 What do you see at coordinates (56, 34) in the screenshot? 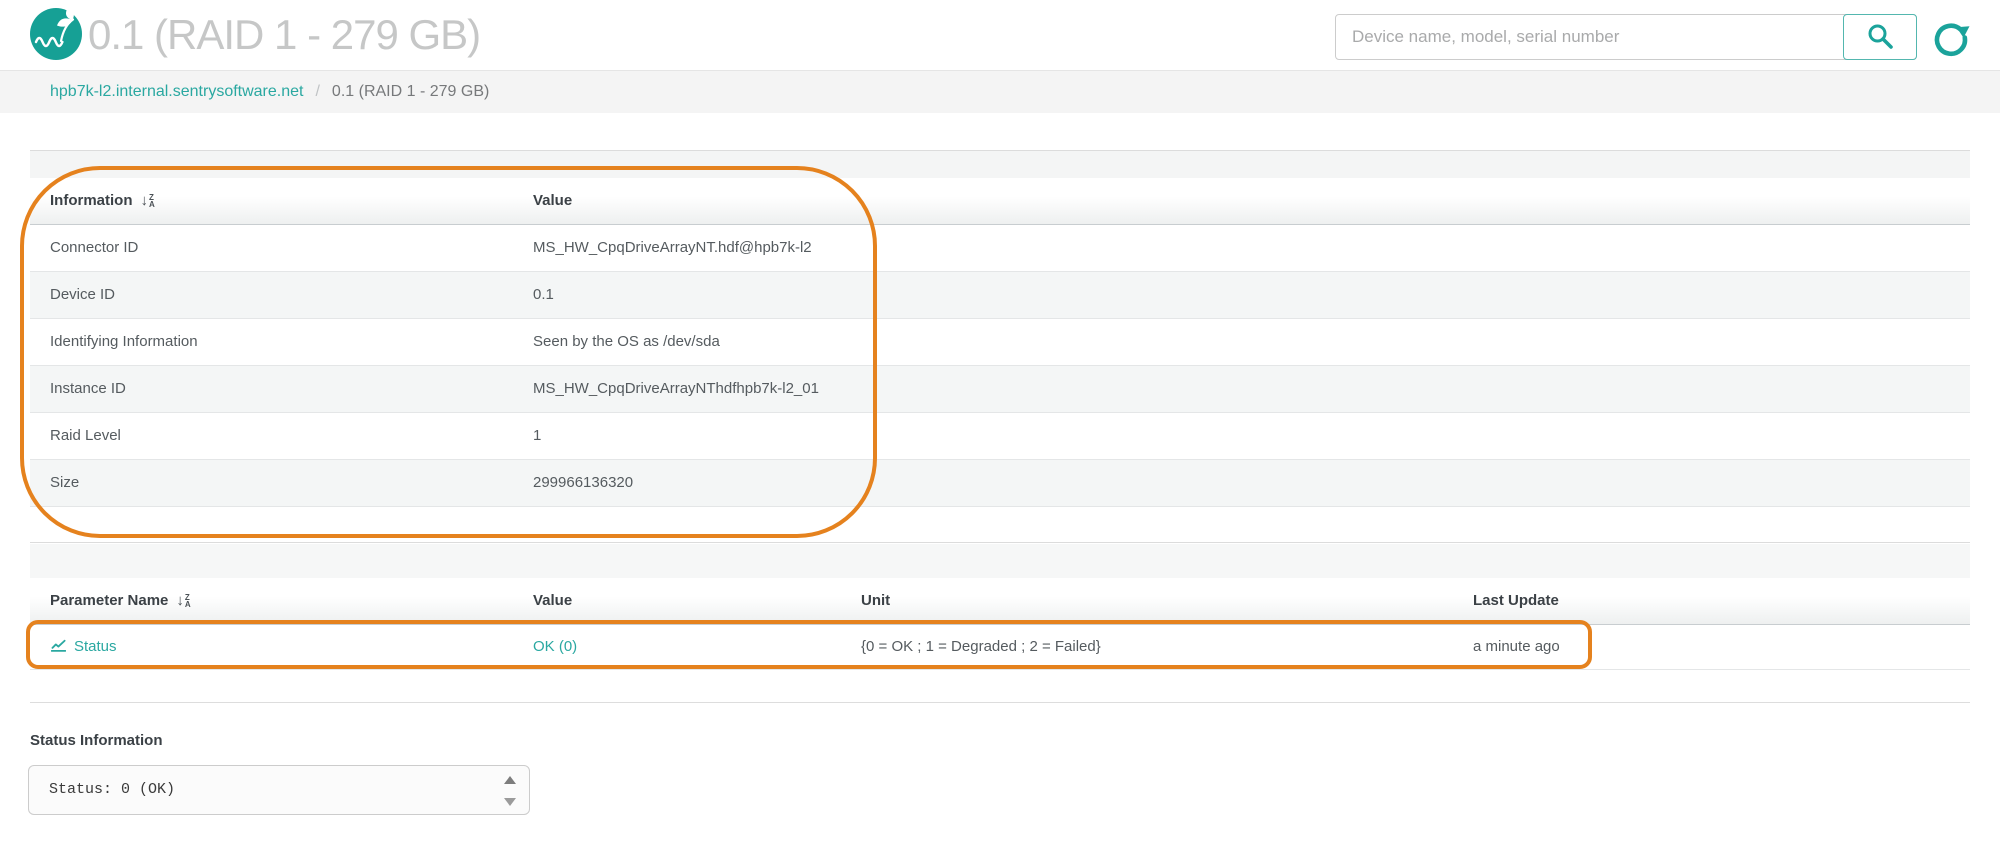
I see `sentry-logo-icon` at bounding box center [56, 34].